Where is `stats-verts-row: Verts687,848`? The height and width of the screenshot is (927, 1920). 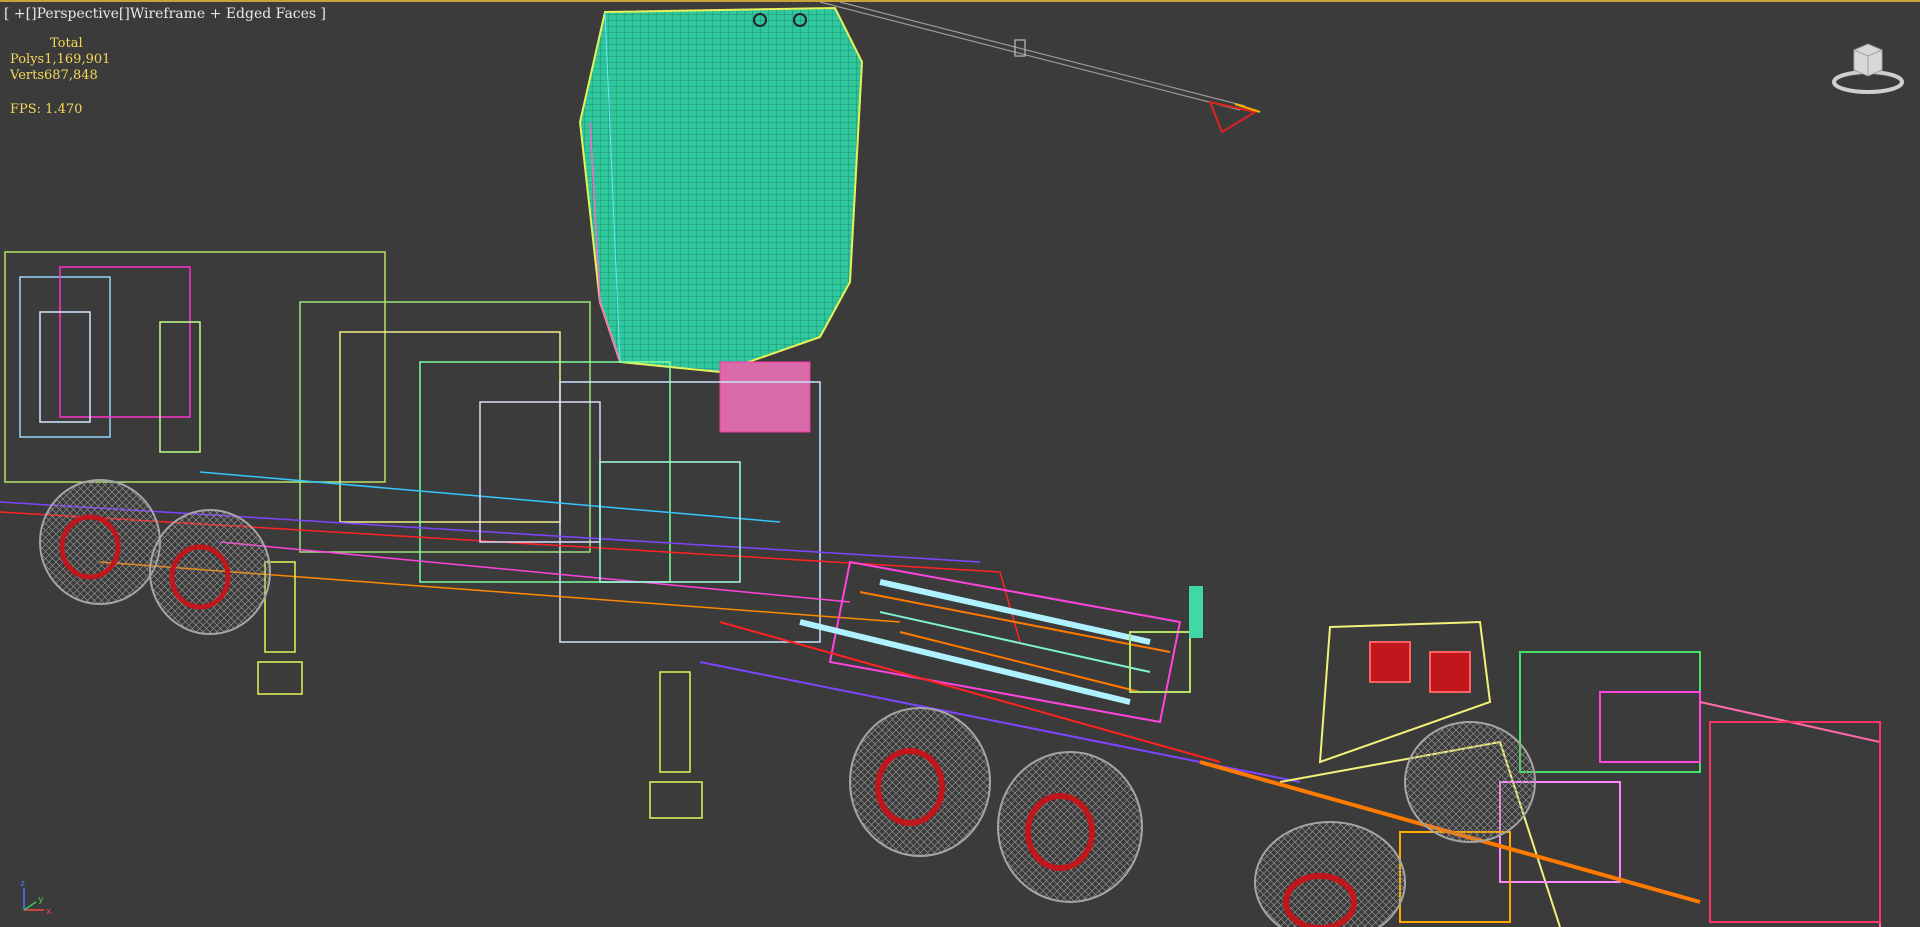
stats-verts-row: Verts687,848 is located at coordinates (60, 76).